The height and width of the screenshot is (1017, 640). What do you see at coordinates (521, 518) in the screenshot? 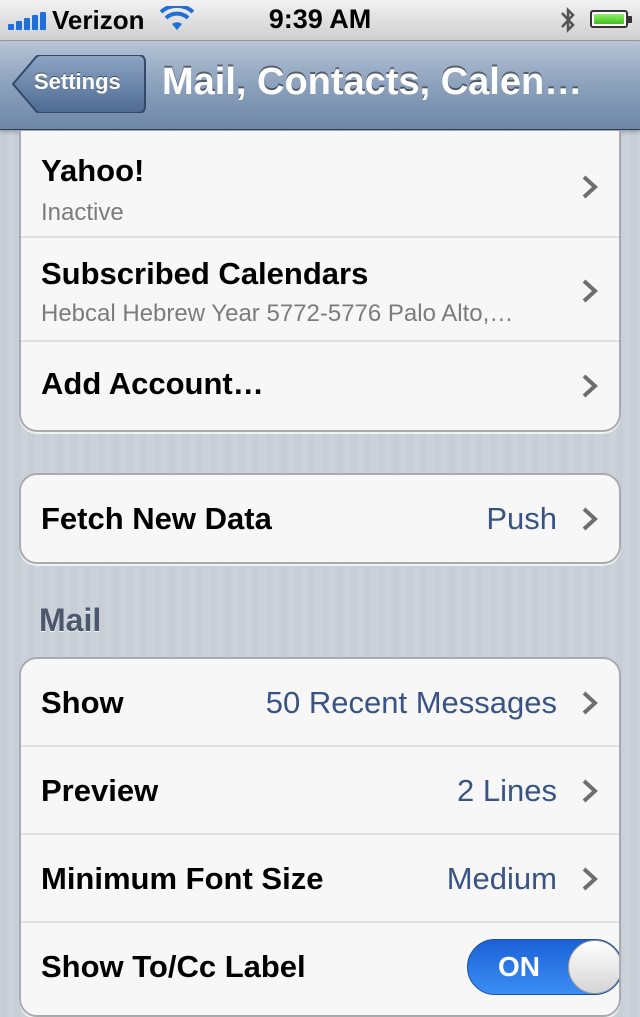
I see `fetch-new-data-value: Push` at bounding box center [521, 518].